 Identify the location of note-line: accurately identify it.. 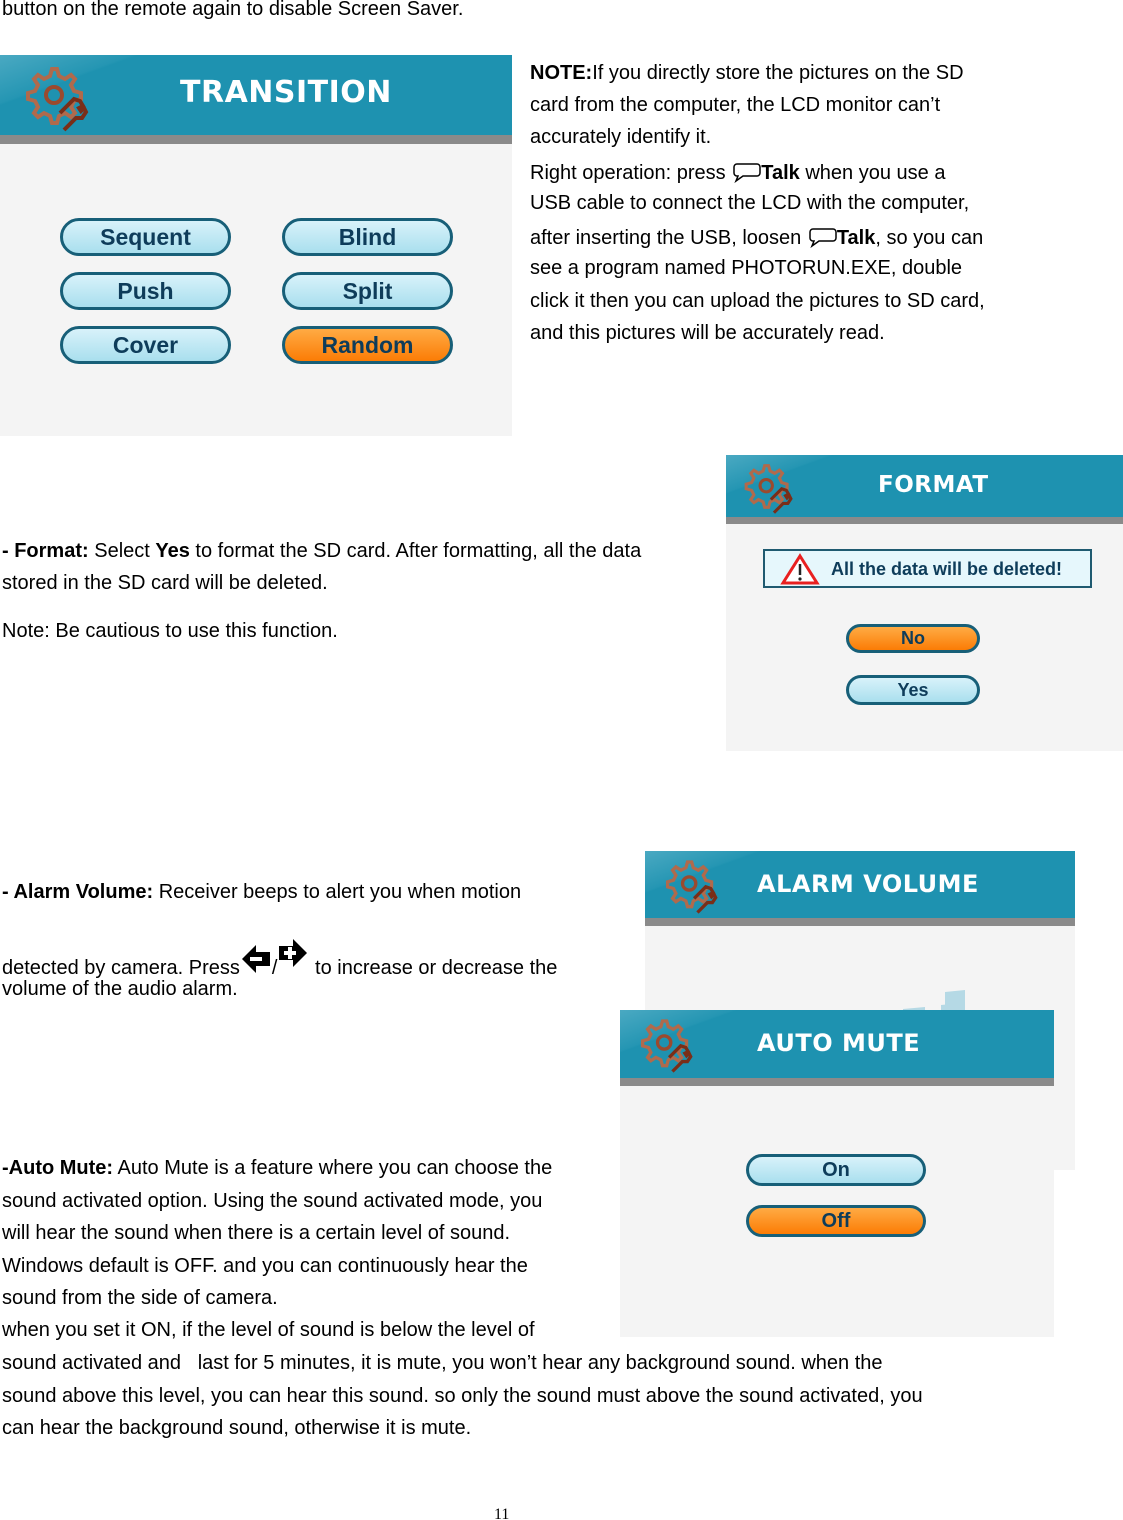
(621, 137).